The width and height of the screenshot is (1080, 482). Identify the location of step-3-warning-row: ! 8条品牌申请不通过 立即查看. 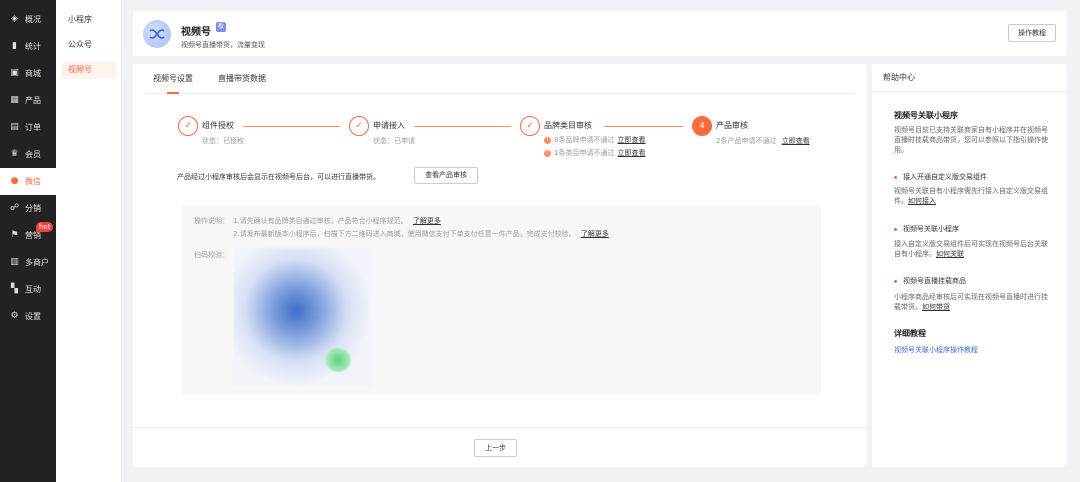
(594, 140).